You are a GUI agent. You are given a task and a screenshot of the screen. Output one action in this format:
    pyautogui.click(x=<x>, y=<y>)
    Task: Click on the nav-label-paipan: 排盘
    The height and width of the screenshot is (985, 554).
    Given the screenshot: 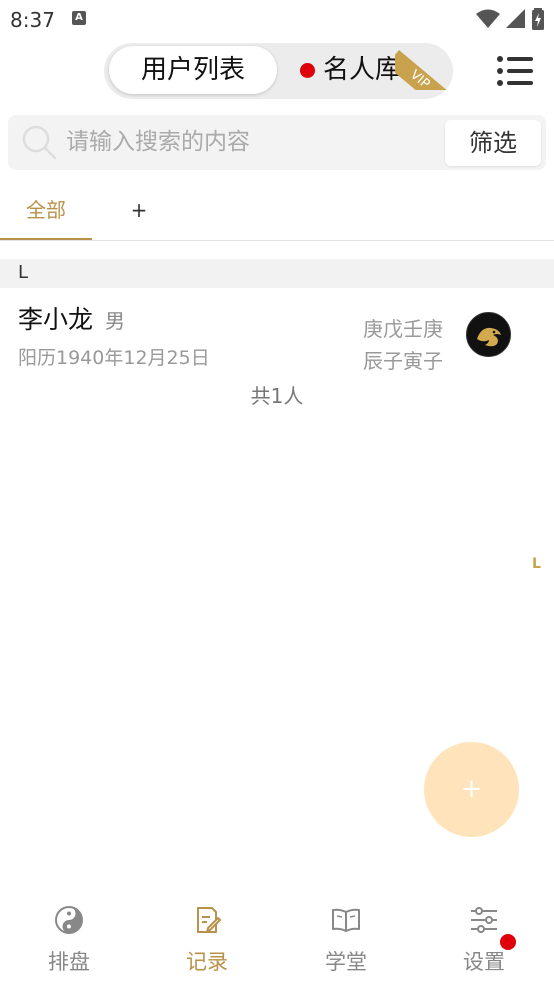 What is the action you would take?
    pyautogui.click(x=69, y=962)
    